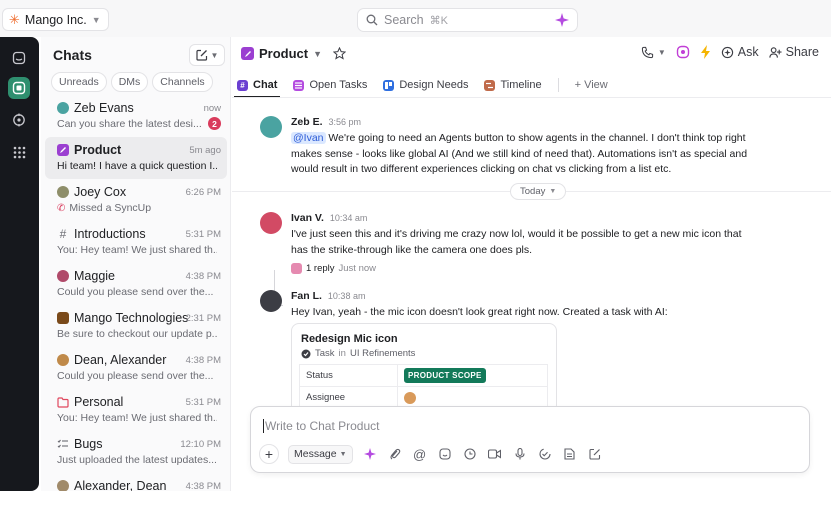  Describe the element at coordinates (425, 85) in the screenshot. I see `tab-design-needs: Design Needs` at that location.